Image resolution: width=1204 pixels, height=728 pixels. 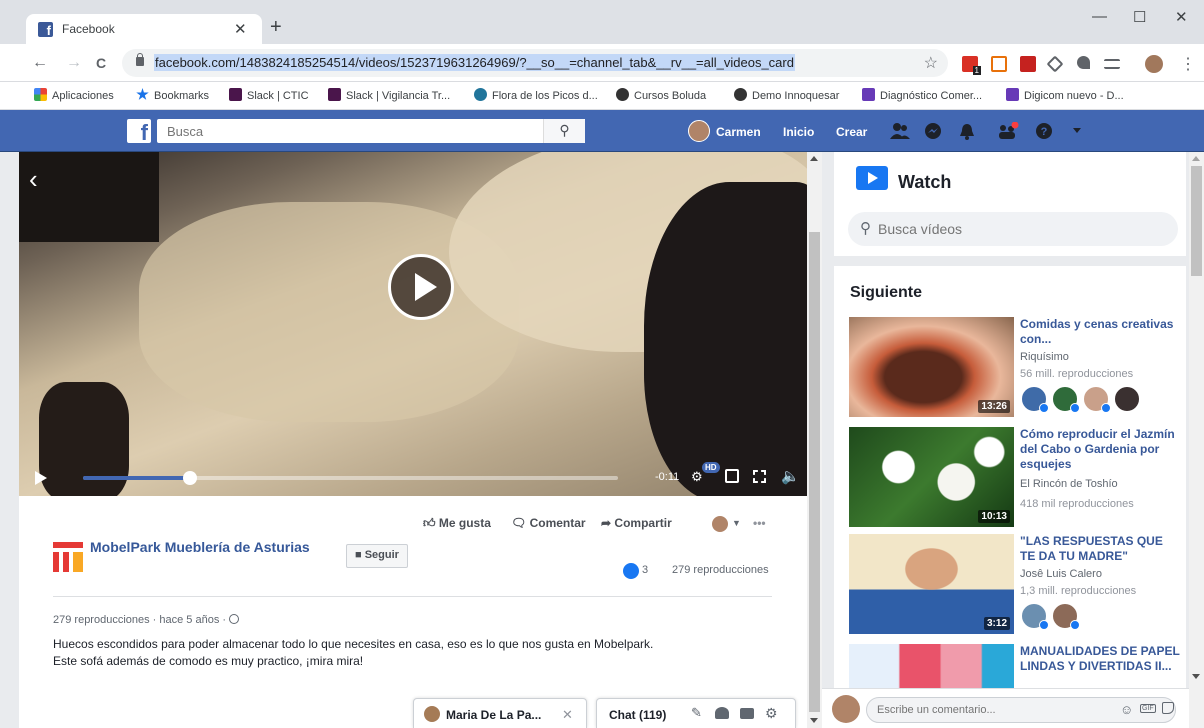 What do you see at coordinates (1126, 709) in the screenshot?
I see `emoji-icon: ☺` at bounding box center [1126, 709].